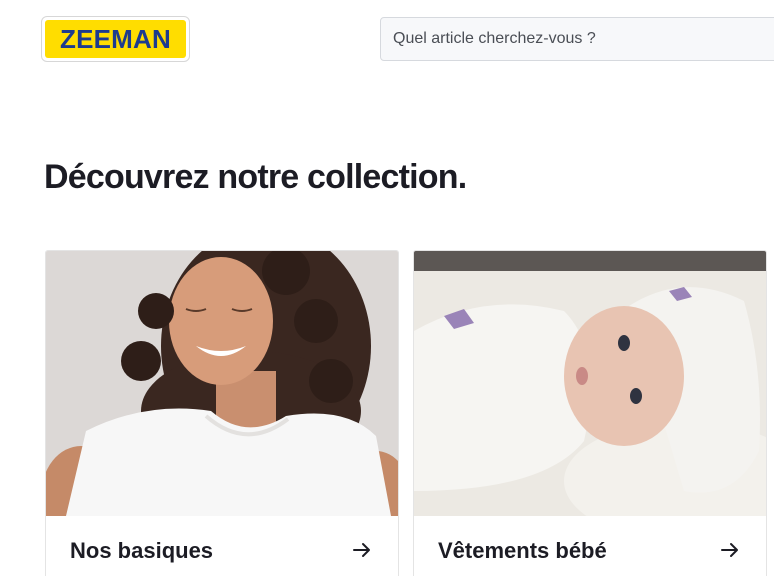 This screenshot has height=576, width=774. What do you see at coordinates (255, 177) in the screenshot?
I see `page-title: Découvrez notre collection.` at bounding box center [255, 177].